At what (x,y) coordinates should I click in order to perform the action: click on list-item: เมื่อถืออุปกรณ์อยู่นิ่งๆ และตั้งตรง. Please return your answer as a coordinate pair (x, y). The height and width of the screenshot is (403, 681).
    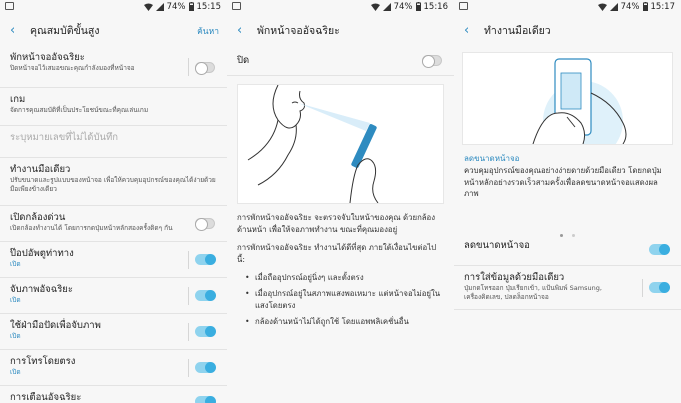
    Looking at the image, I should click on (344, 278).